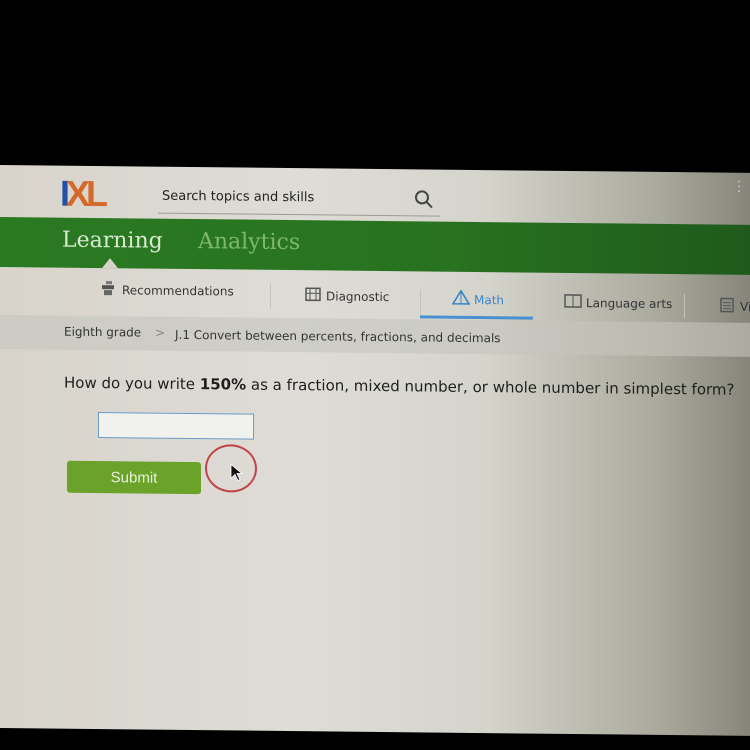 The width and height of the screenshot is (750, 750). Describe the element at coordinates (573, 302) in the screenshot. I see `book-icon` at that location.